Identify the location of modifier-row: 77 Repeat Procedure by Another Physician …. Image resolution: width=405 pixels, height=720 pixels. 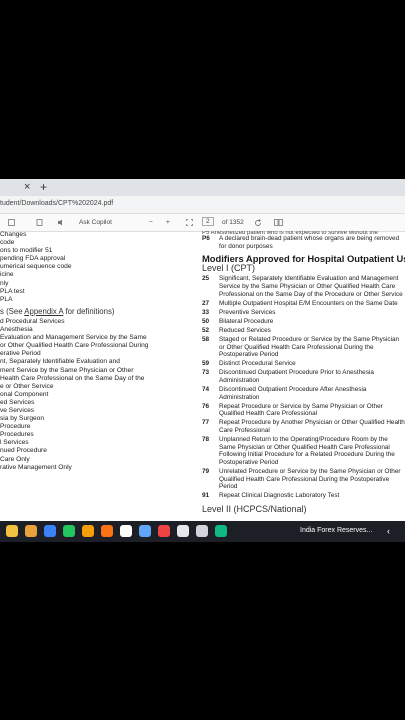
(303, 426).